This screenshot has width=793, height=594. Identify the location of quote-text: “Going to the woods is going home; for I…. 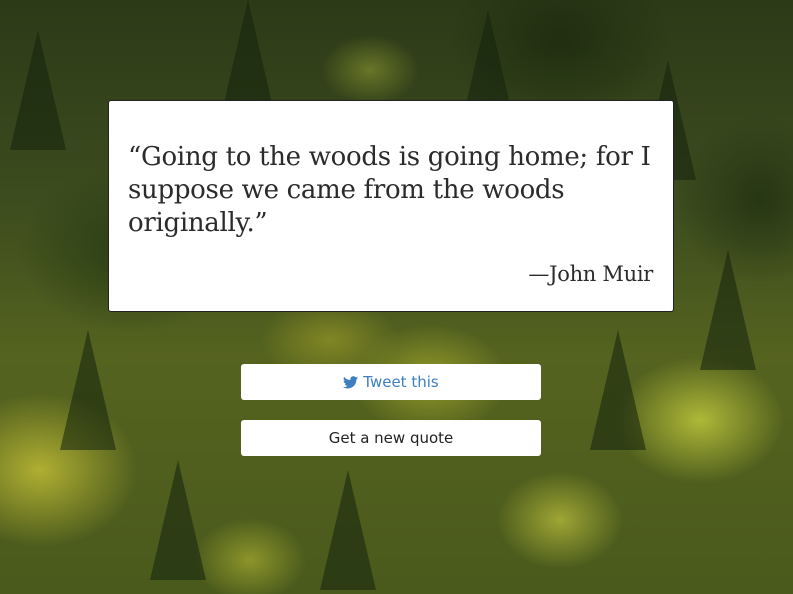
(389, 190).